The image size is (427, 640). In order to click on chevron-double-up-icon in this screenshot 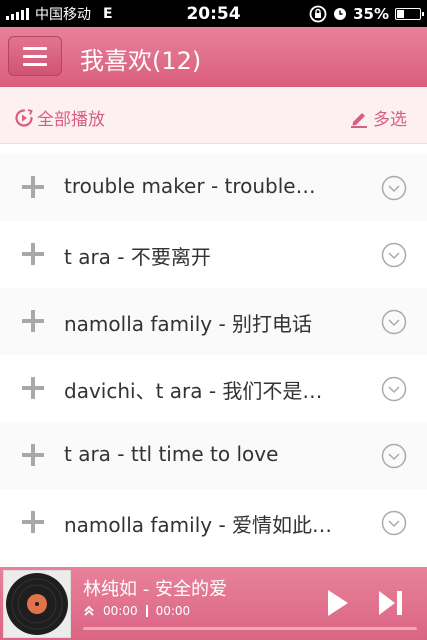, I will do `click(89, 611)`.